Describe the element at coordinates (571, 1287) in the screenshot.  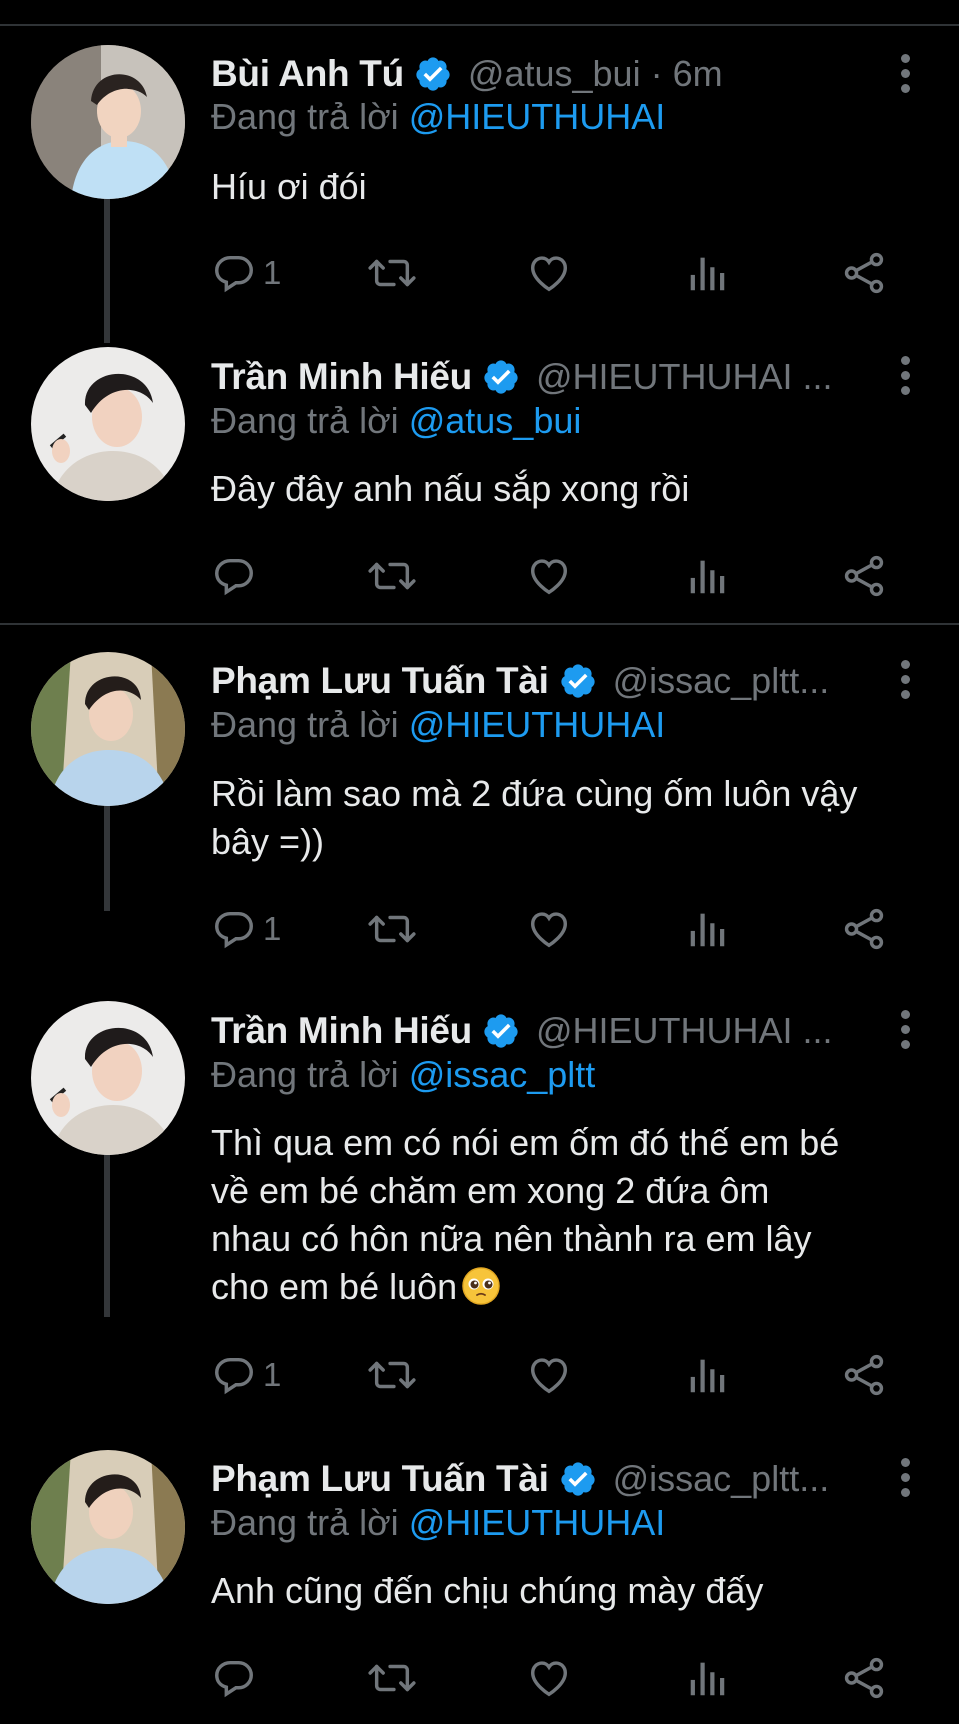
I see `tweet-text-line: cho em bé luôn` at that location.